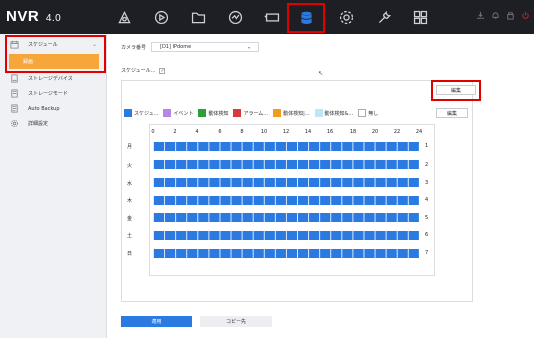 The height and width of the screenshot is (338, 534). Describe the element at coordinates (375, 132) in the screenshot. I see `hour-tick: 20` at that location.